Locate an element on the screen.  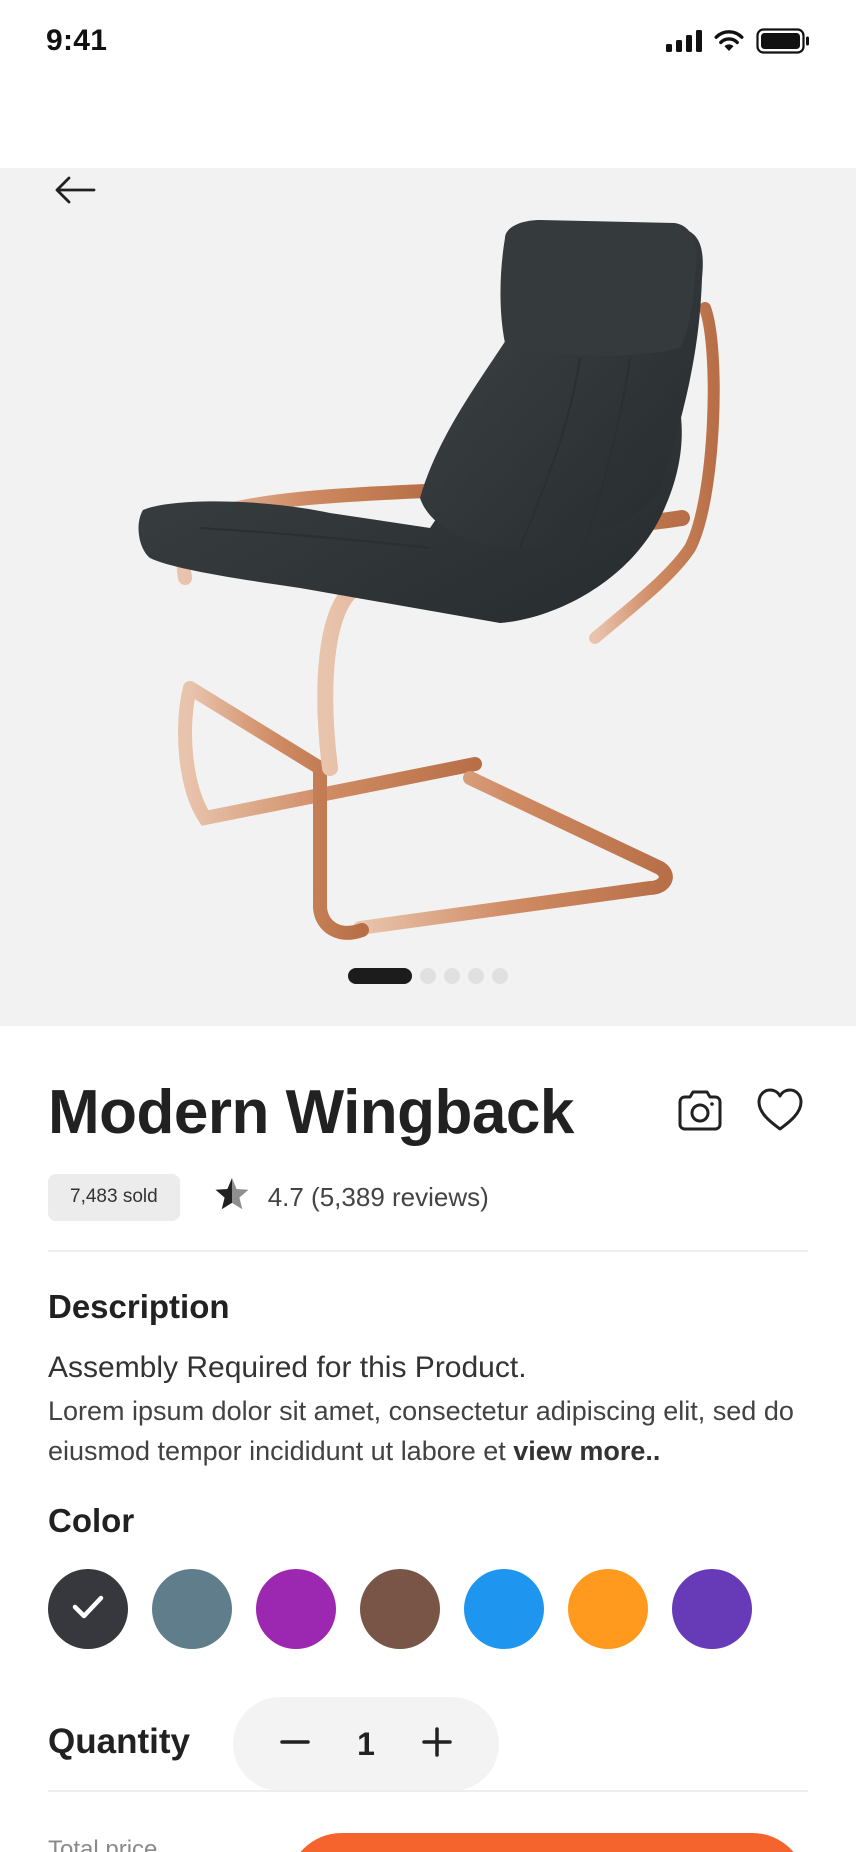
quantity-value: 1 is located at coordinates (366, 1743).